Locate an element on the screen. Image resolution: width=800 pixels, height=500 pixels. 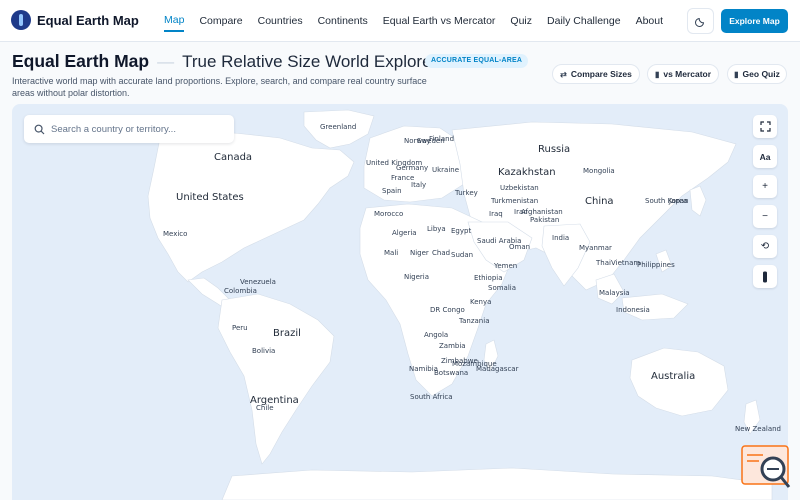
reset-view-button: ⟲ is located at coordinates (765, 246).